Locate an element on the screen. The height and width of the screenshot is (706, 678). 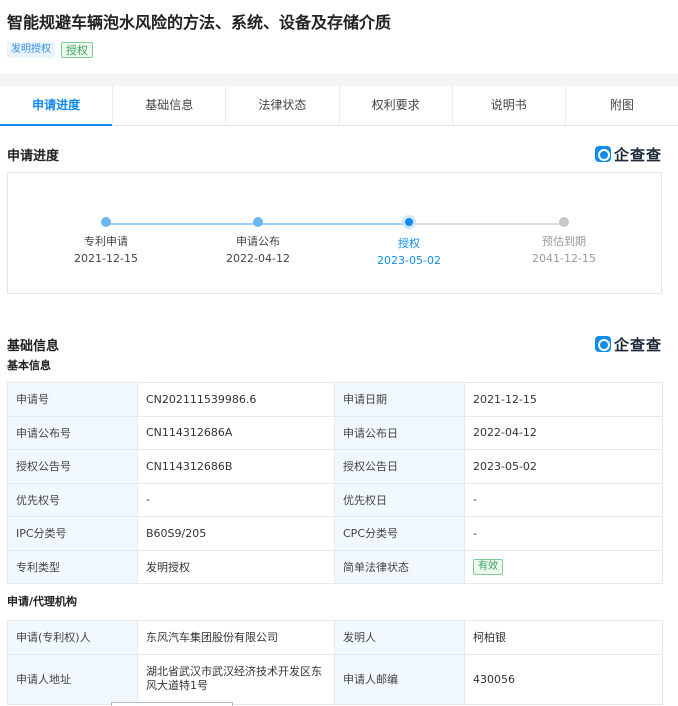
tag-list: 发明授权 授权 is located at coordinates (339, 50).